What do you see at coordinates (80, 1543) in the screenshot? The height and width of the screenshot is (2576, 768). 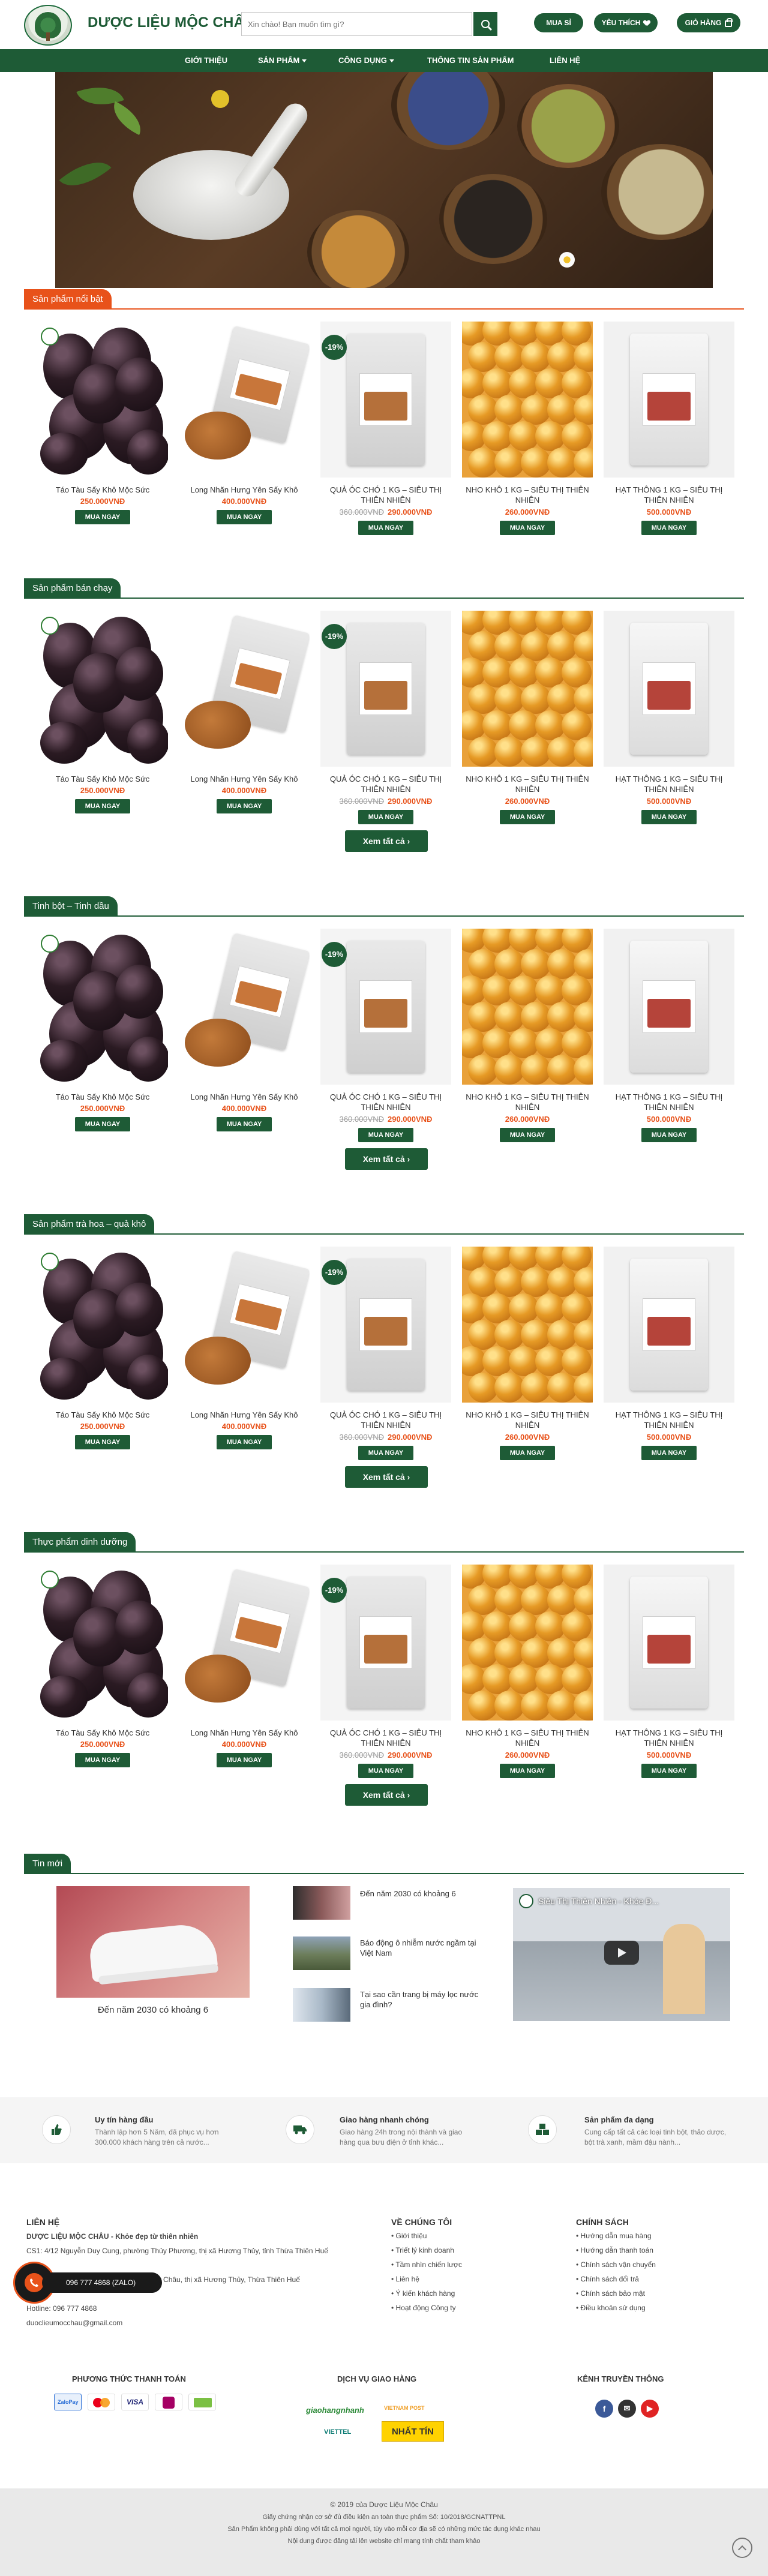 I see `section-title: Thực phẩm dinh dưỡng` at bounding box center [80, 1543].